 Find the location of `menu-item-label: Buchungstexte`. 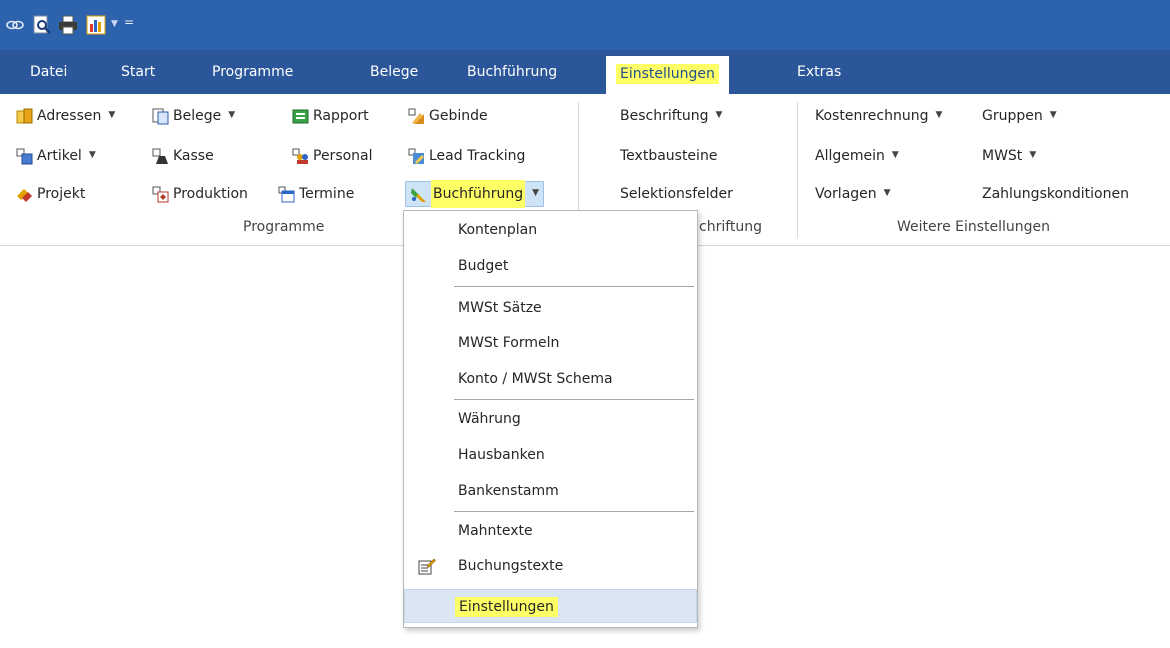

menu-item-label: Buchungstexte is located at coordinates (511, 566).